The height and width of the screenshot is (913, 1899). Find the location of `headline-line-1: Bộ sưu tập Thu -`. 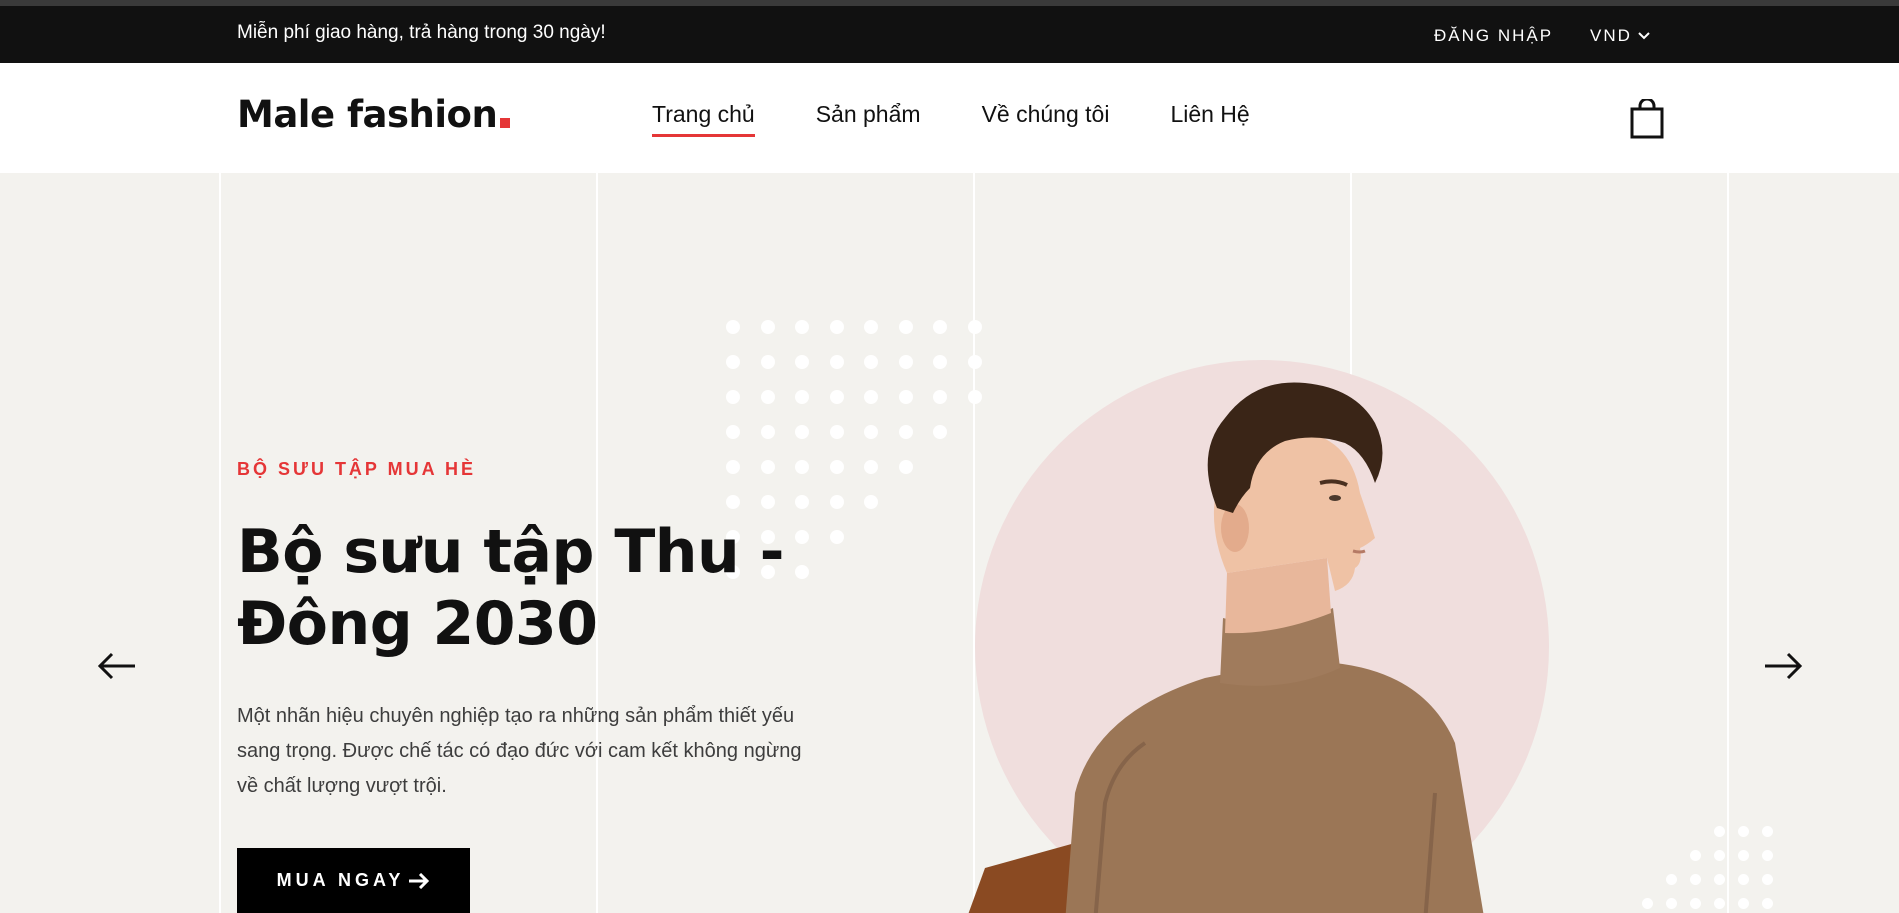

headline-line-1: Bộ sưu tập Thu - is located at coordinates (511, 552).